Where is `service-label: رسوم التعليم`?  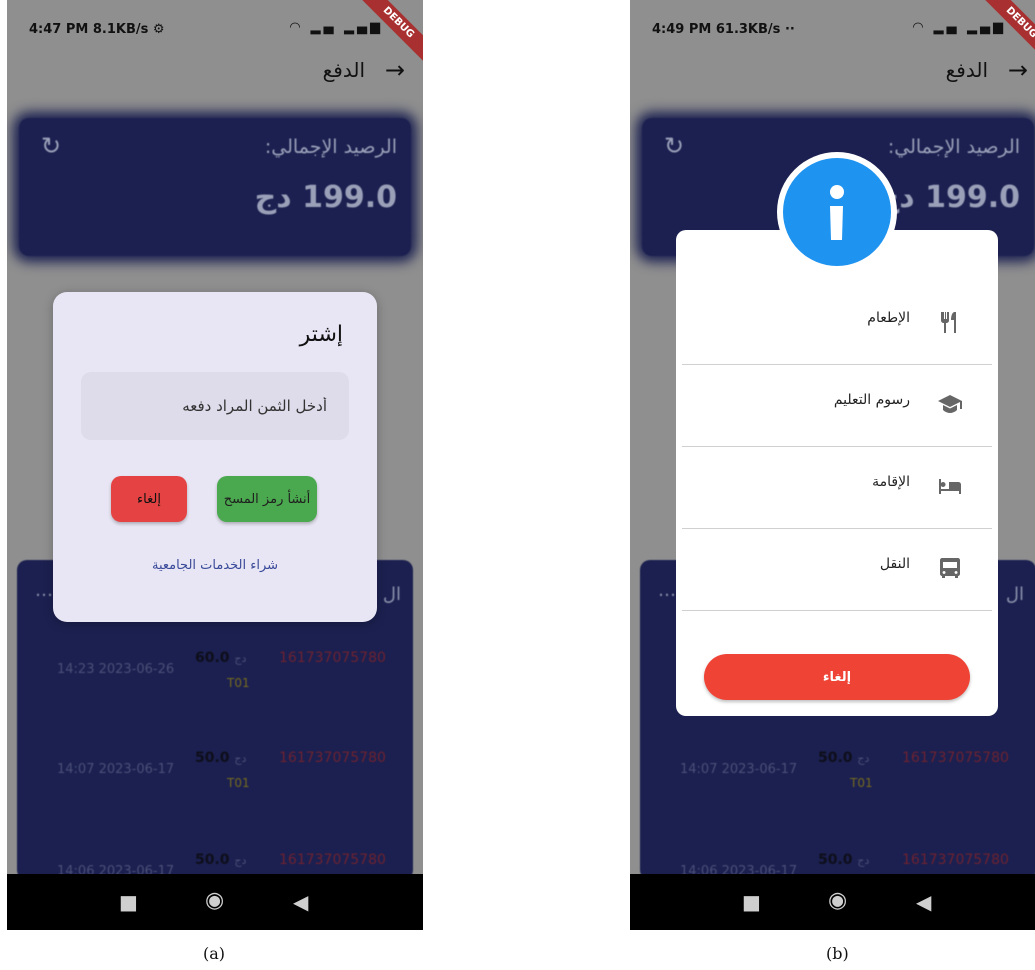
service-label: رسوم التعليم is located at coordinates (871, 400).